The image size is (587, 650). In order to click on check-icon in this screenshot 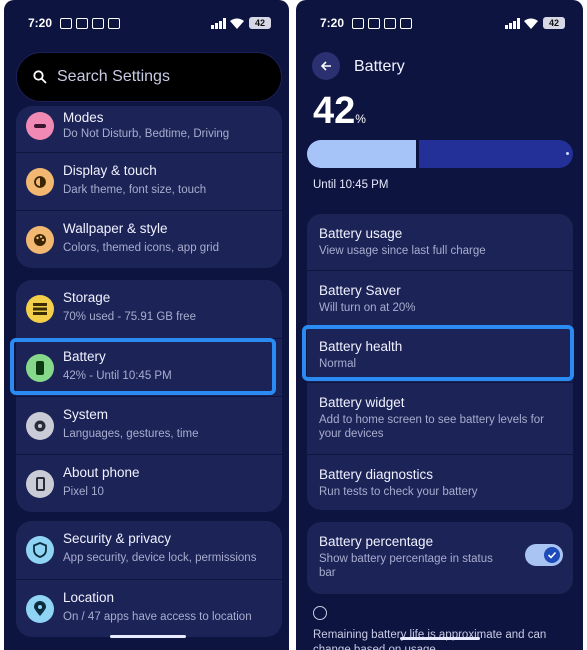, I will do `click(552, 555)`.